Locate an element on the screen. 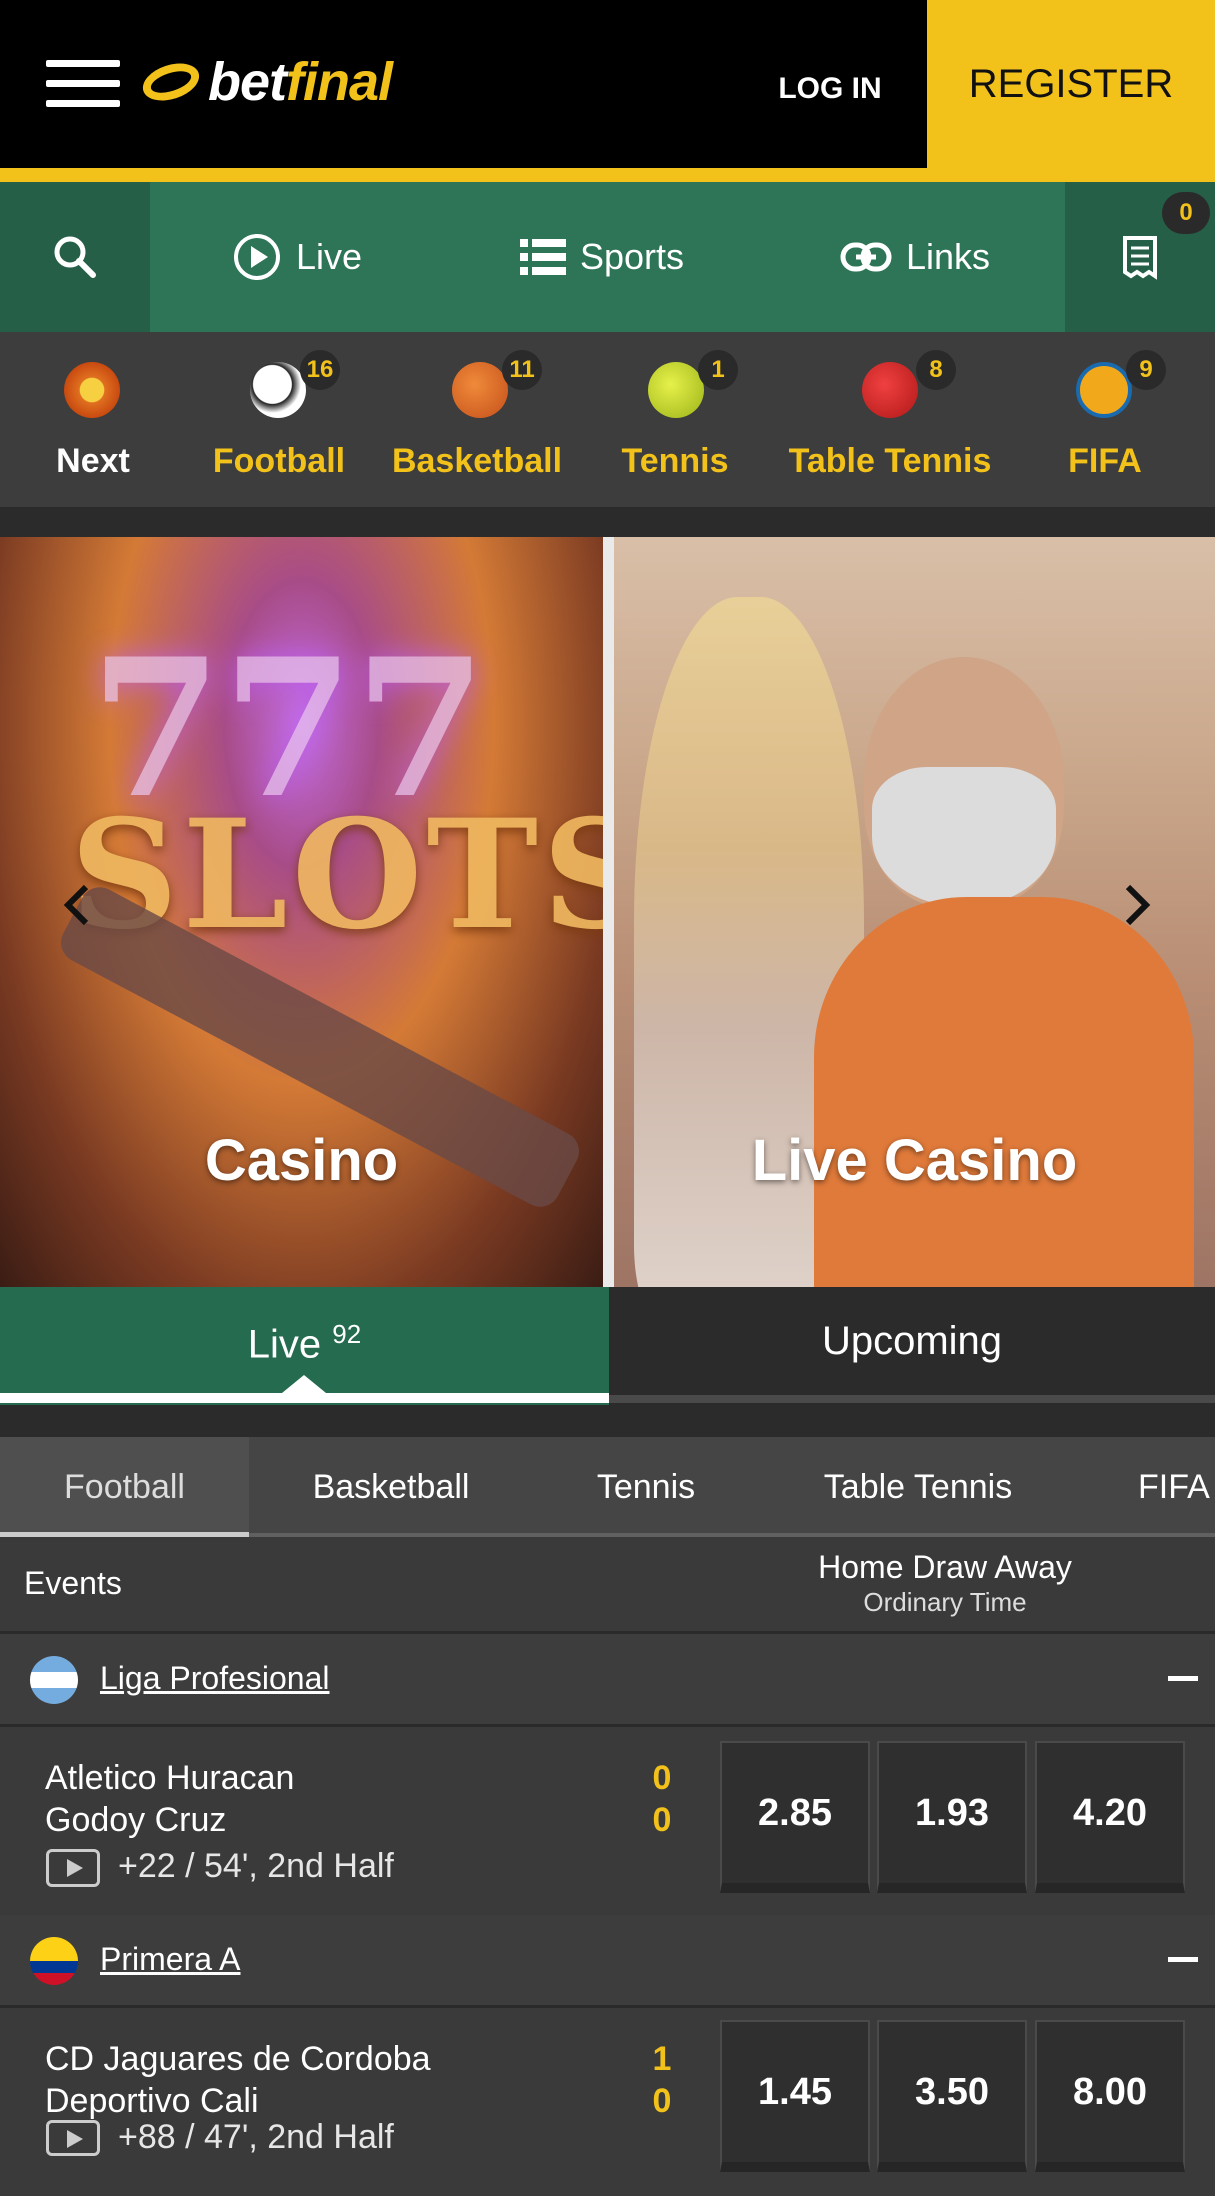  search-icon is located at coordinates (75, 257).